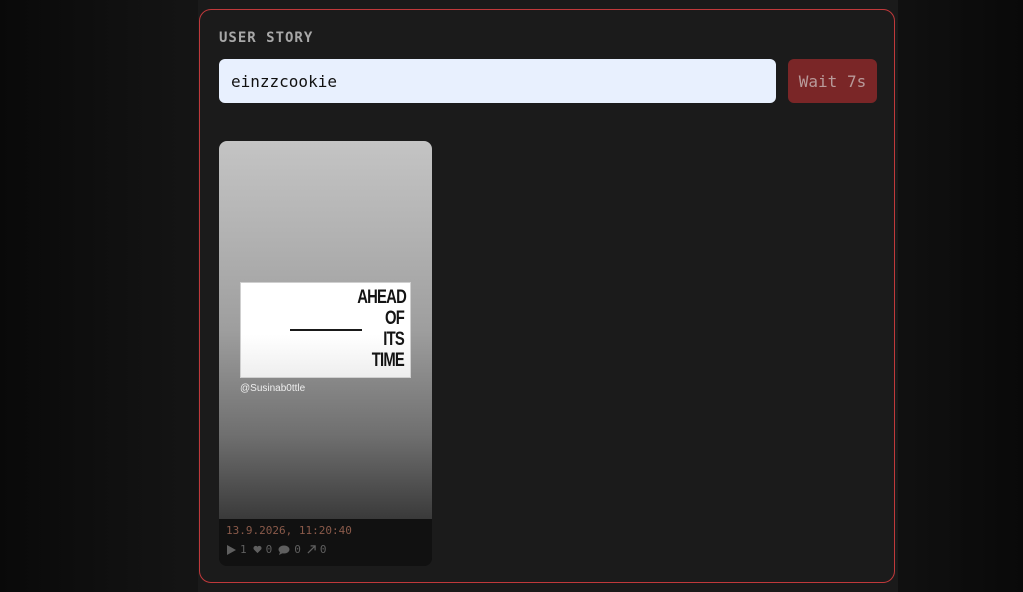  I want to click on stat-comments-count: 0, so click(297, 549).